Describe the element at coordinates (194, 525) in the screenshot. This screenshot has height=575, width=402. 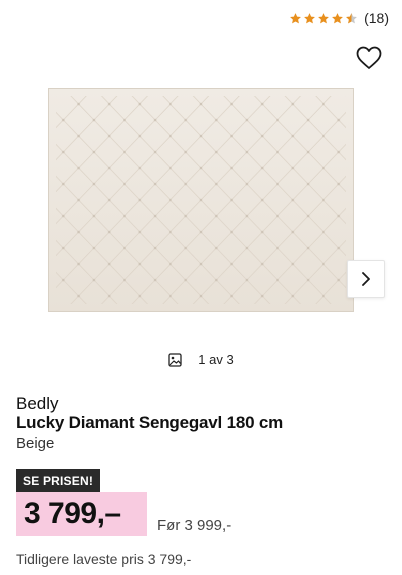
I see `before-price: Før 3 999,-` at that location.